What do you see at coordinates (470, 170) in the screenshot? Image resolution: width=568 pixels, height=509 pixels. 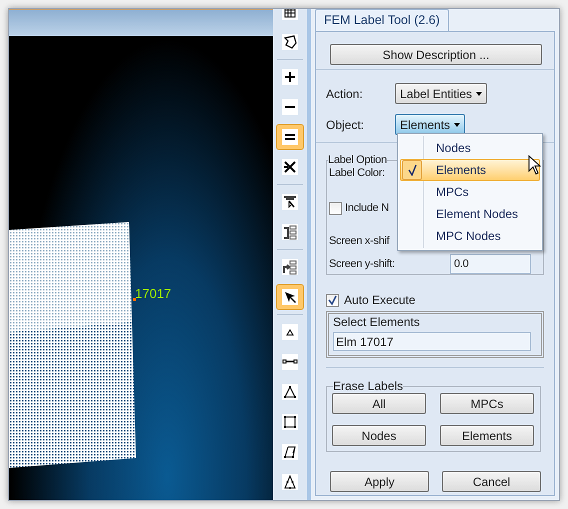 I see `menu-item: Elements` at bounding box center [470, 170].